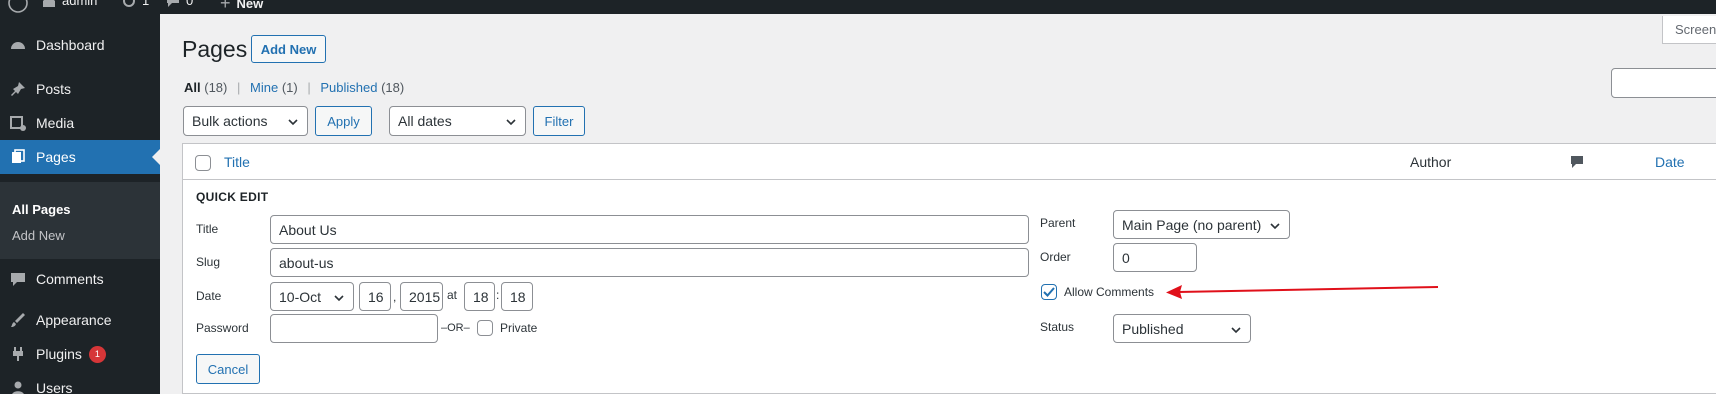  I want to click on cancel-label: Cancel, so click(228, 369).